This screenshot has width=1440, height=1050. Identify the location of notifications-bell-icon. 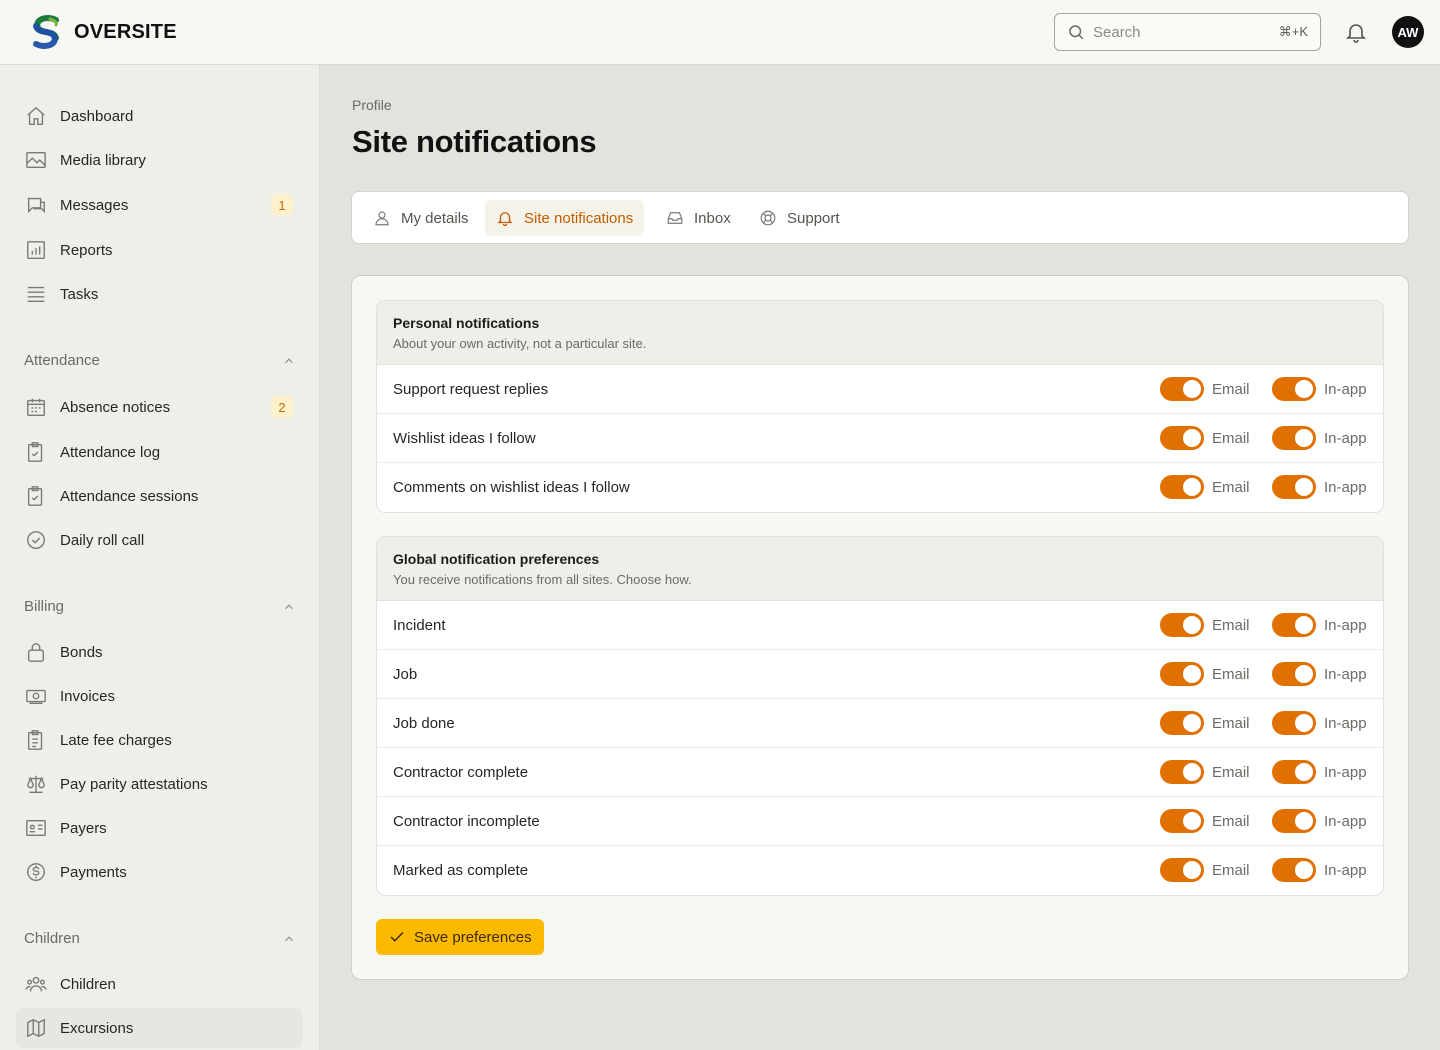
(1356, 32).